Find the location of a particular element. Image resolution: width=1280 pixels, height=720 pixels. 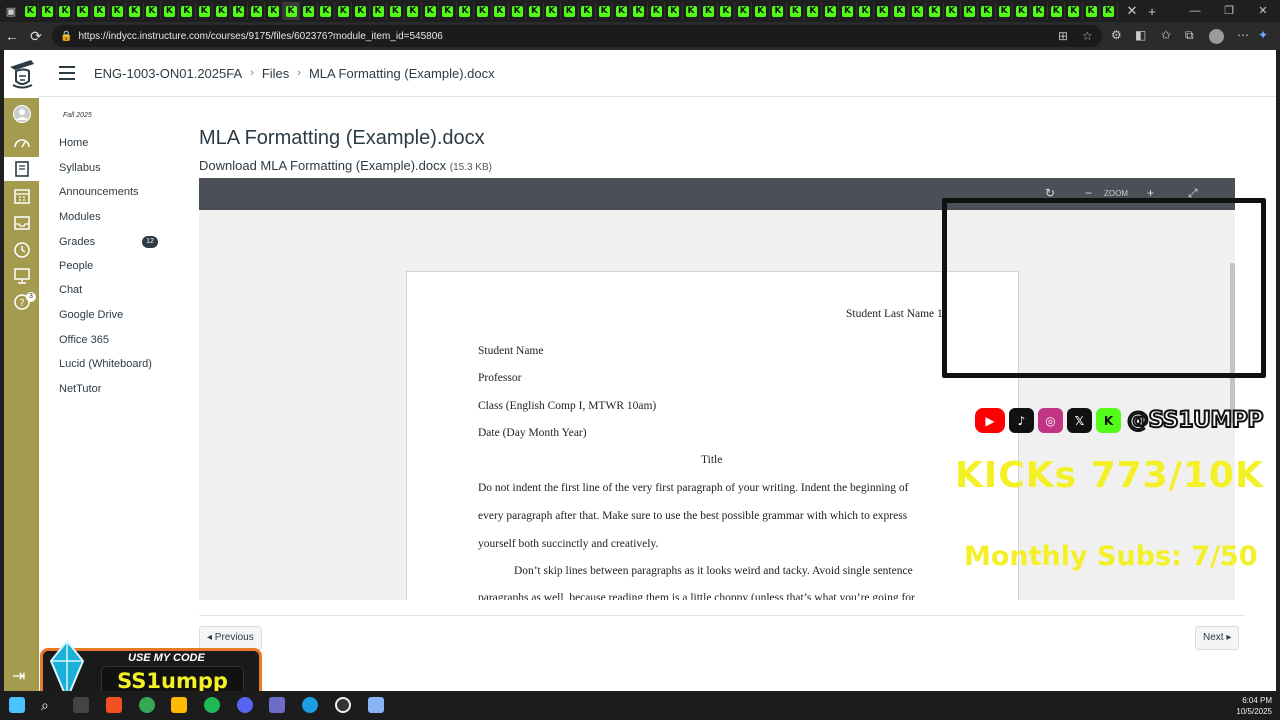

refresh-icon: ⟳ is located at coordinates (36, 36).